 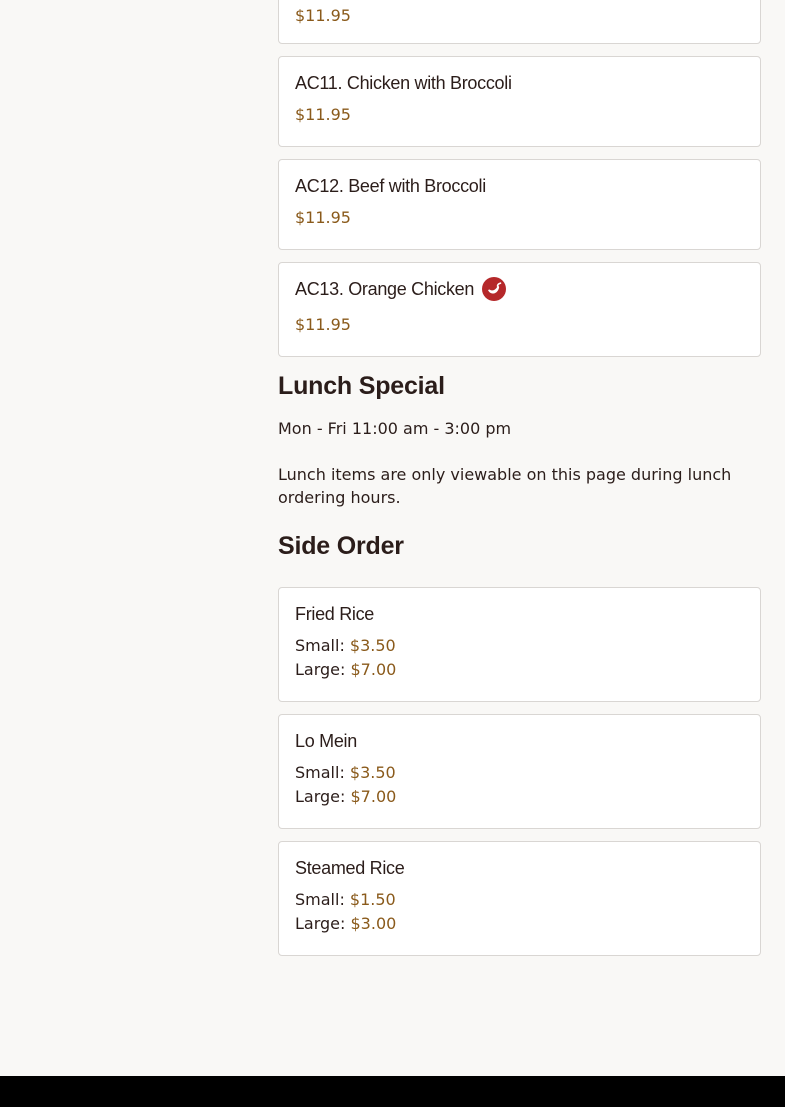 I want to click on footer-bar, so click(x=392, y=1091).